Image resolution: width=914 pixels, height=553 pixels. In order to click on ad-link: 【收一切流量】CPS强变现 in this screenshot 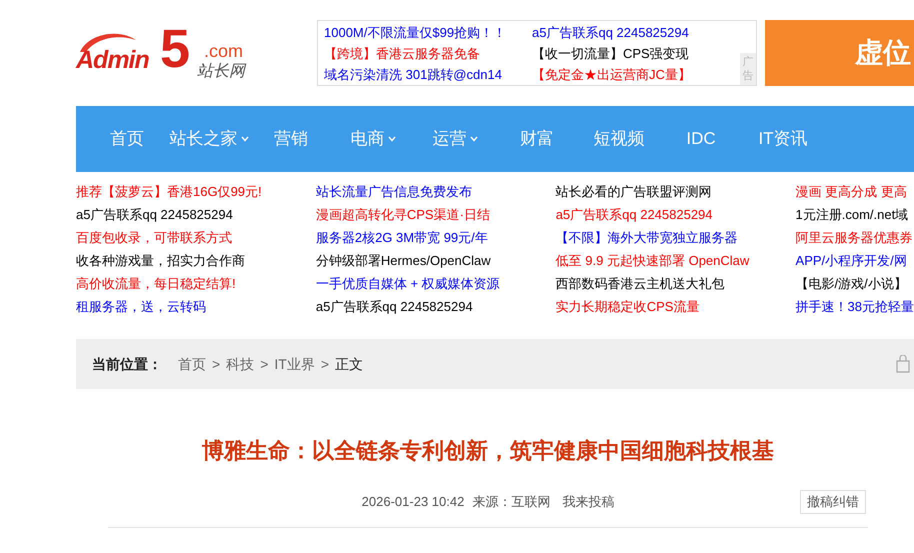, I will do `click(636, 53)`.